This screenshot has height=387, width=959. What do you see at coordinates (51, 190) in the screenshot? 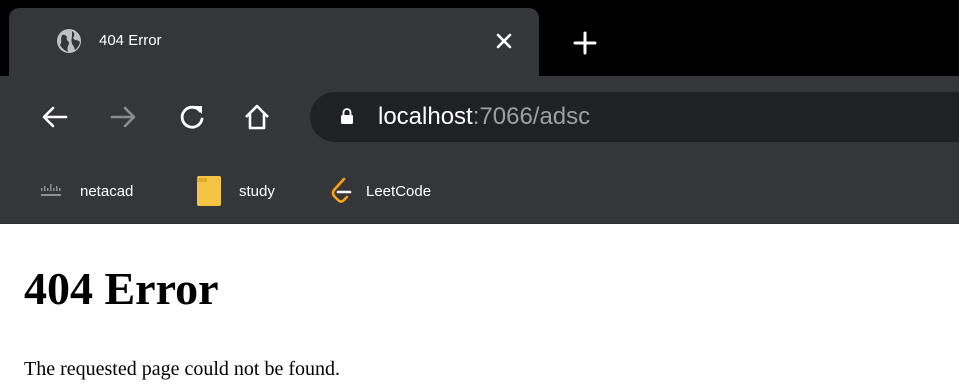
I see `cisco-logo-icon` at bounding box center [51, 190].